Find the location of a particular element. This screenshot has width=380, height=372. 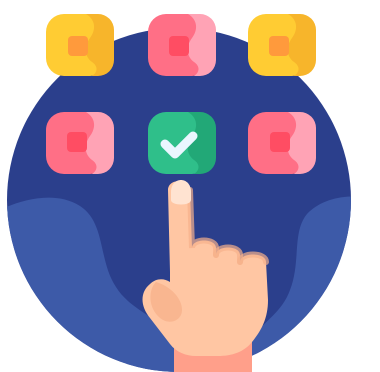

selected-green-app-tile is located at coordinates (182, 143).